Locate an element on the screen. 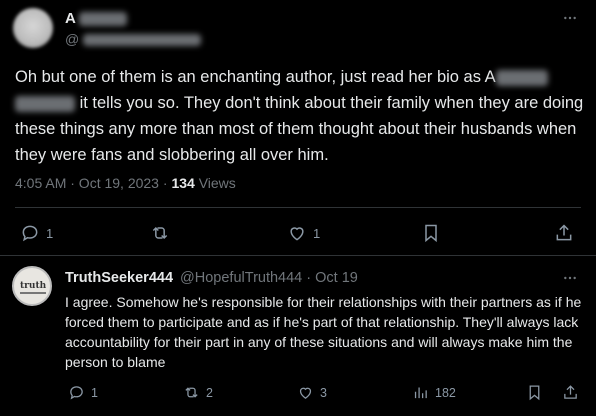  reply-views-count: 182 is located at coordinates (445, 392).